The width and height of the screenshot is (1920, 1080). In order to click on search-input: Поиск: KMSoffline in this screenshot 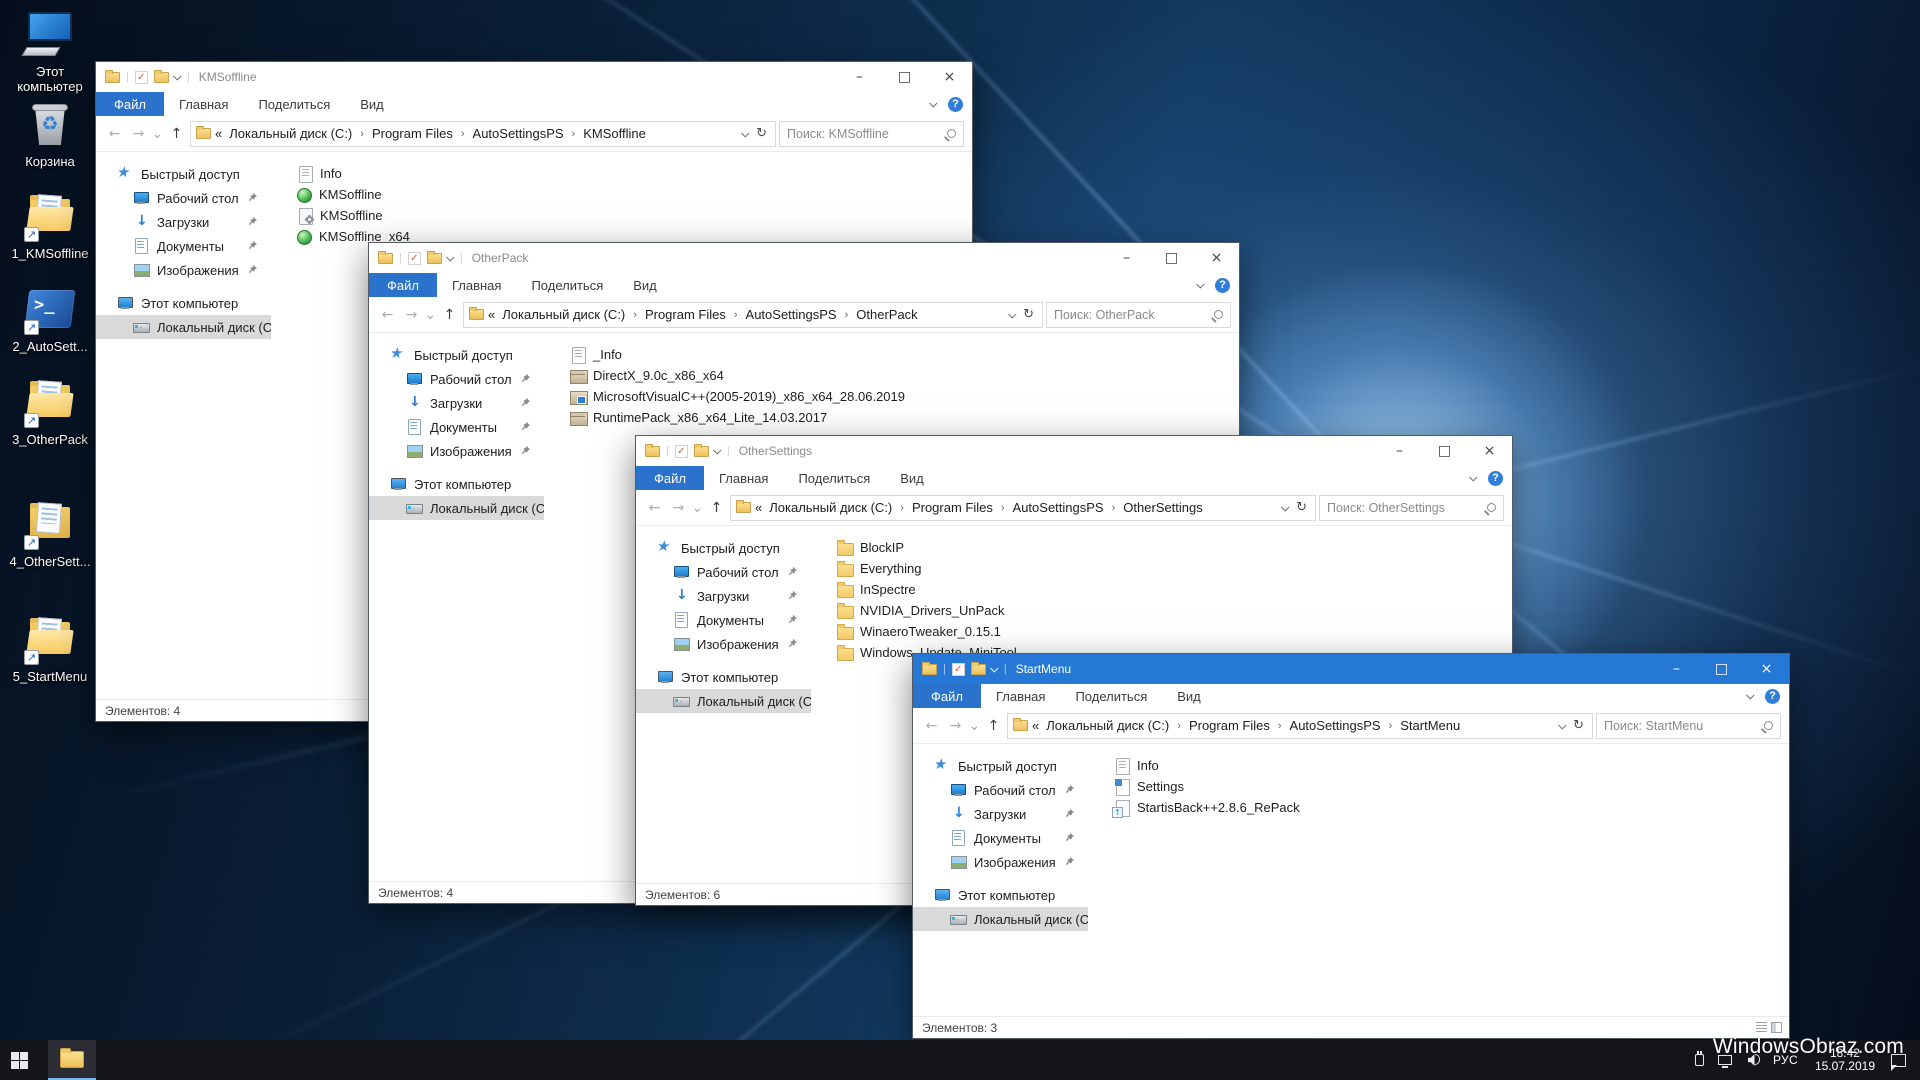, I will do `click(871, 133)`.